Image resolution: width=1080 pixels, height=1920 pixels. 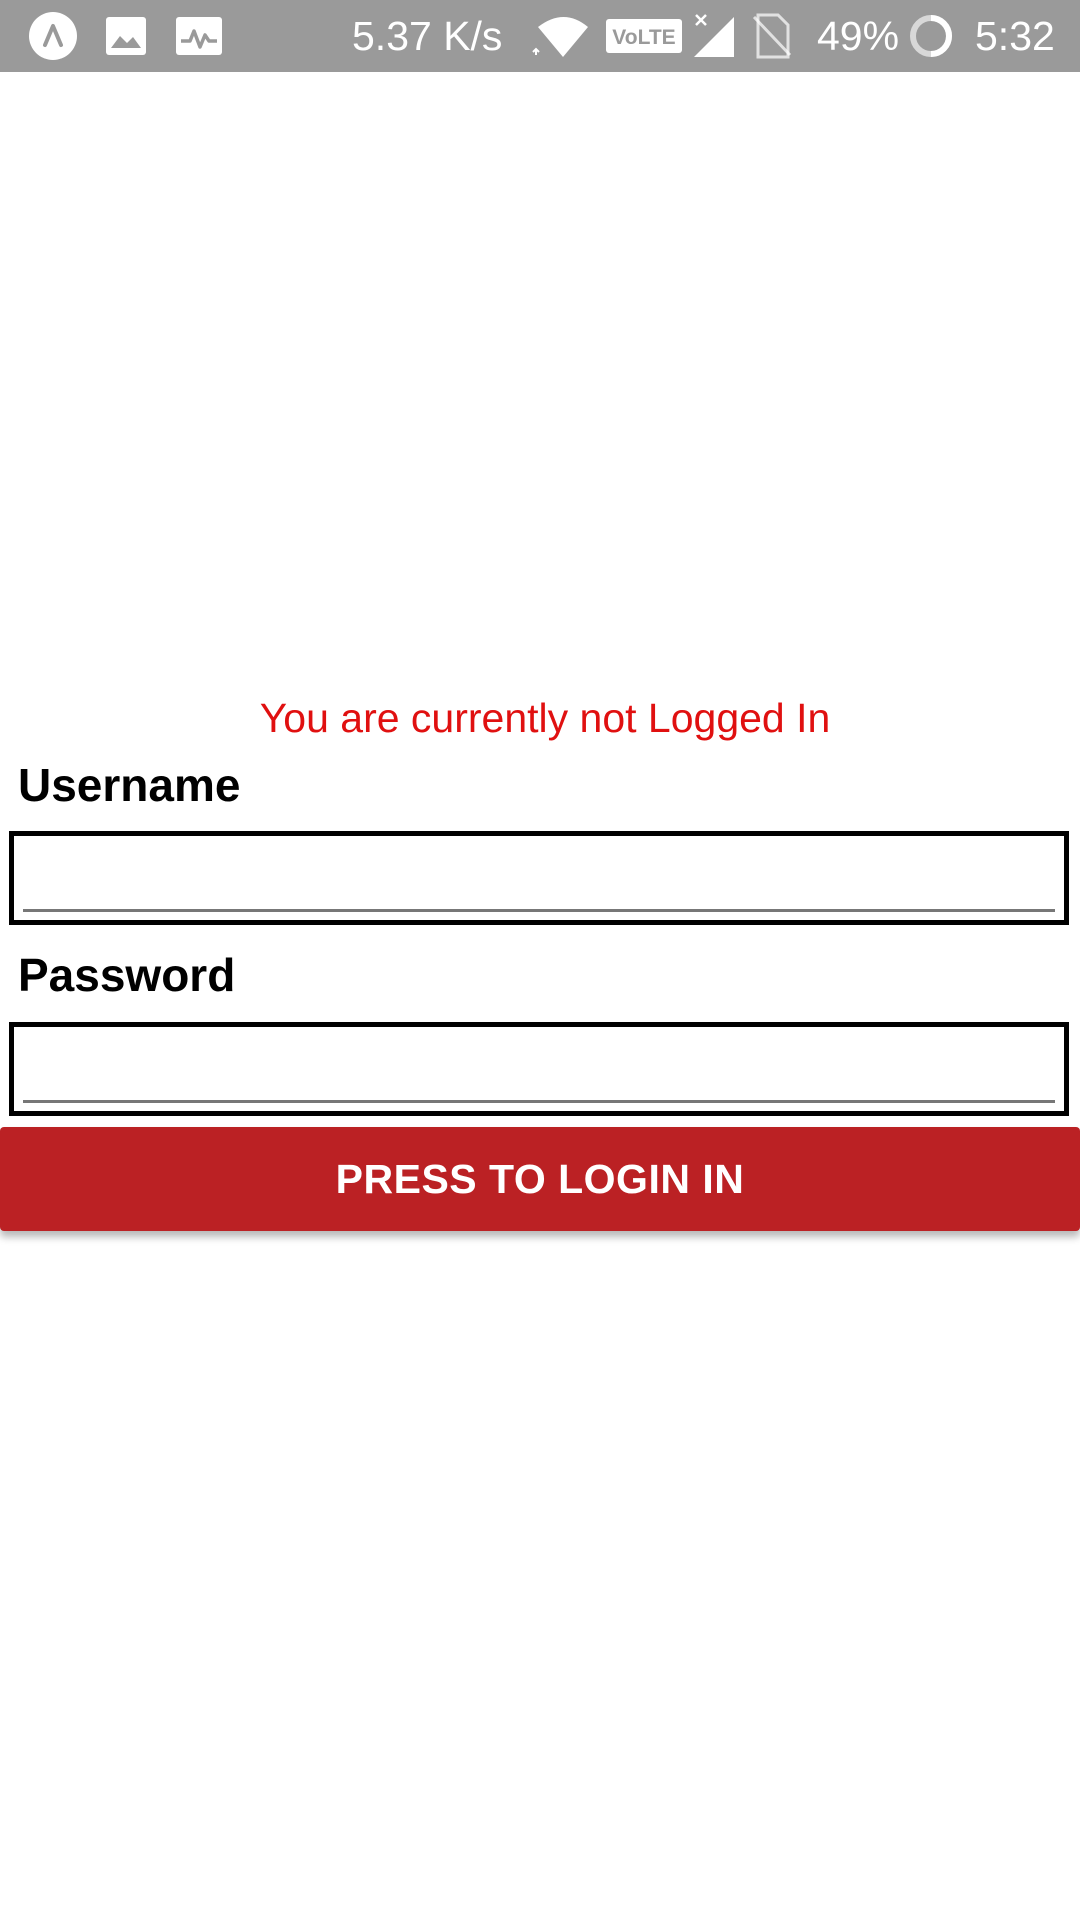 I want to click on password-input, so click(x=539, y=1068).